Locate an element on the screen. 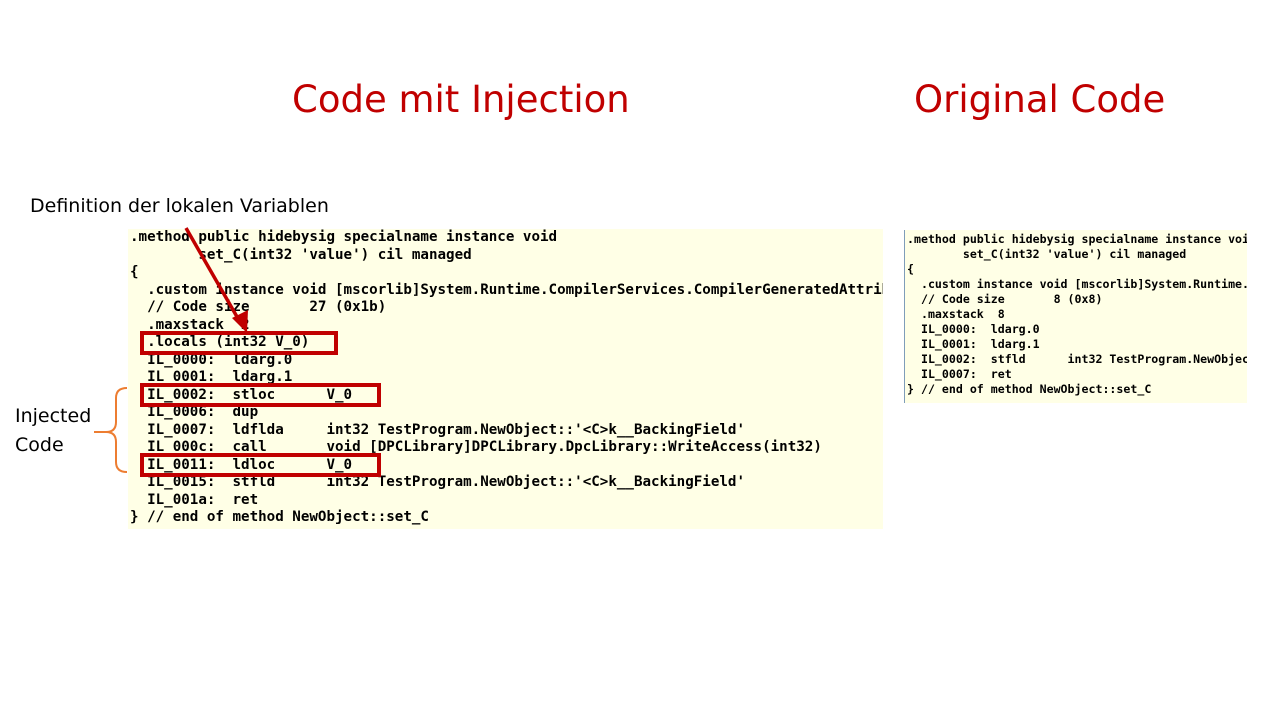  injected-code-brace is located at coordinates (111, 430).